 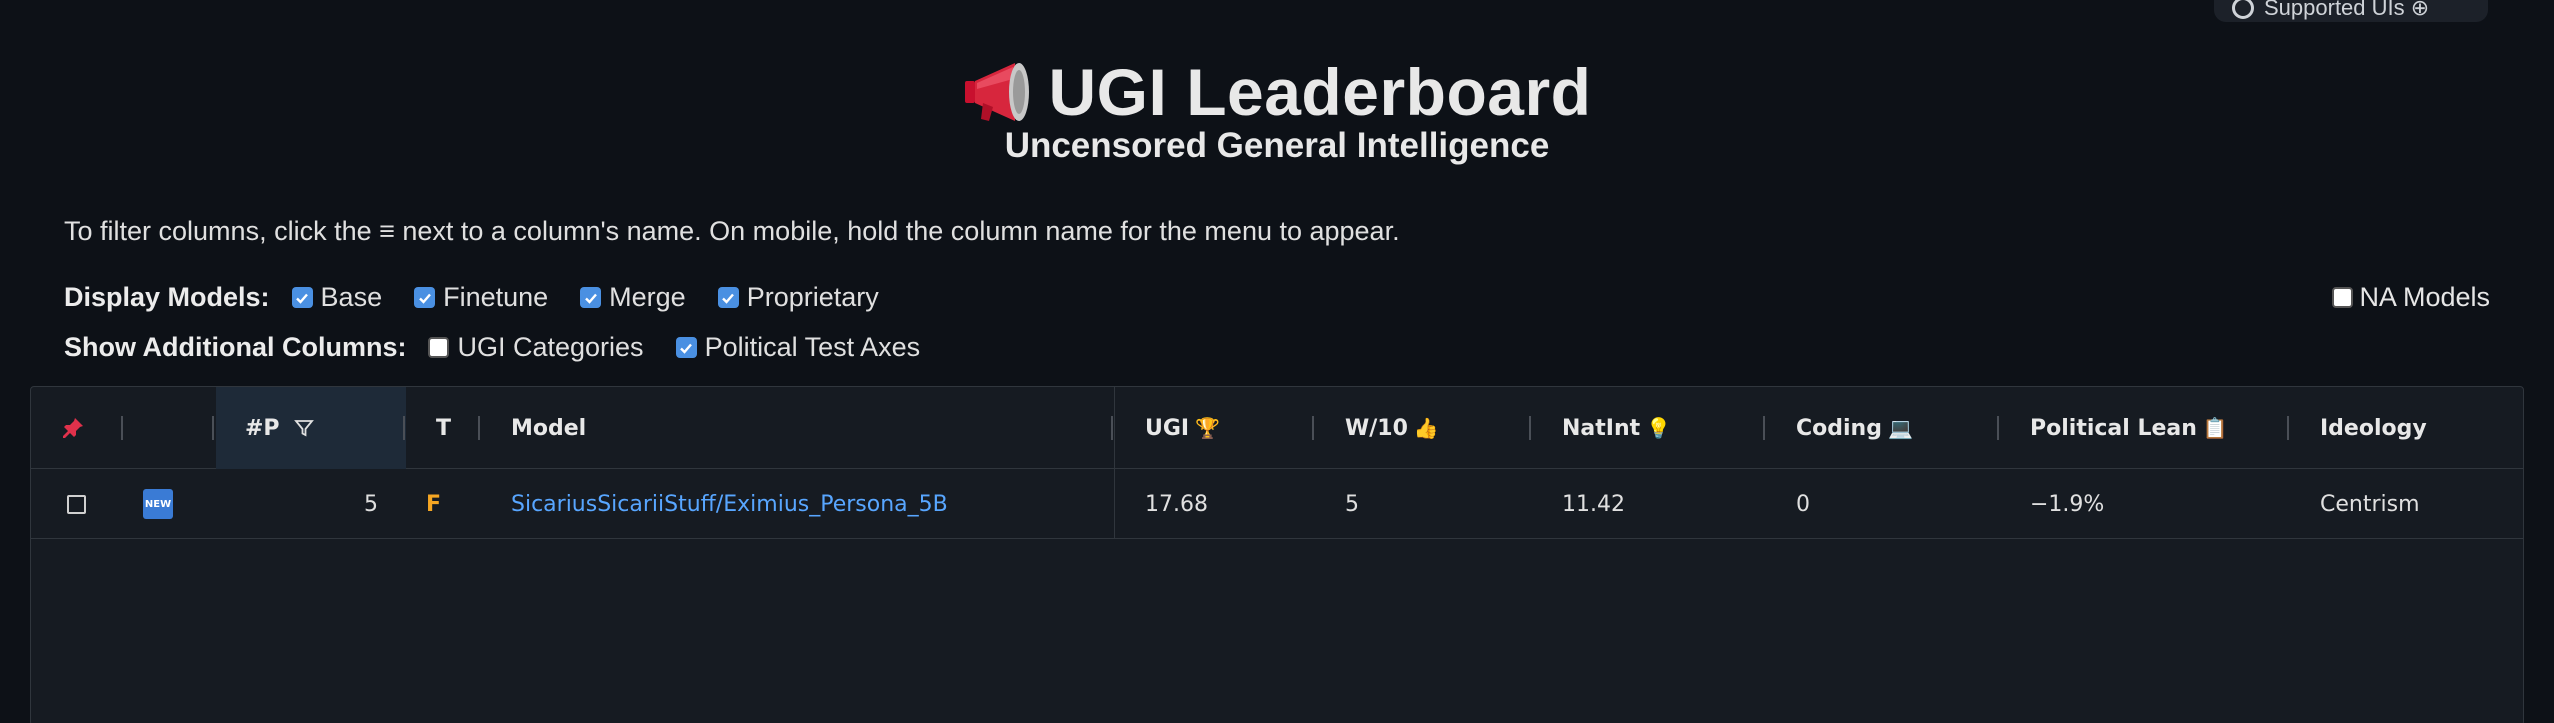 I want to click on ugi-categories-label: UGI Categories, so click(x=550, y=347).